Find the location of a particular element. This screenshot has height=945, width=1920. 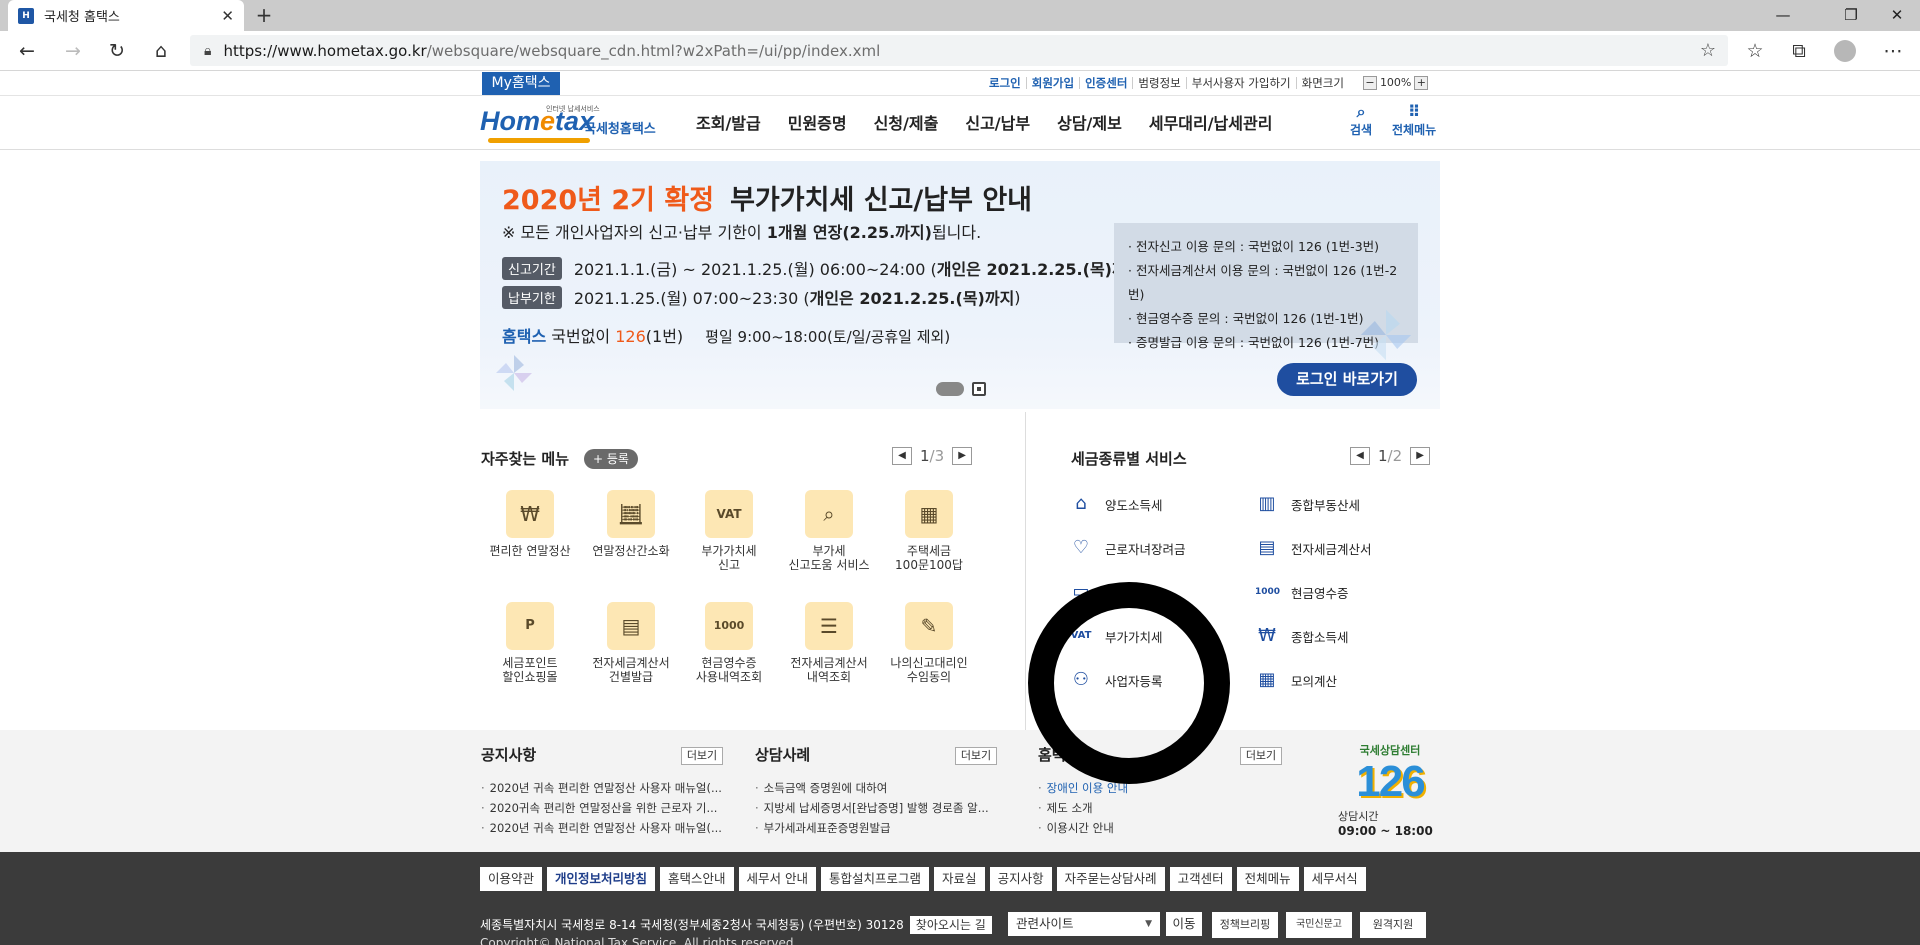

back-icon: ← is located at coordinates (27, 51).